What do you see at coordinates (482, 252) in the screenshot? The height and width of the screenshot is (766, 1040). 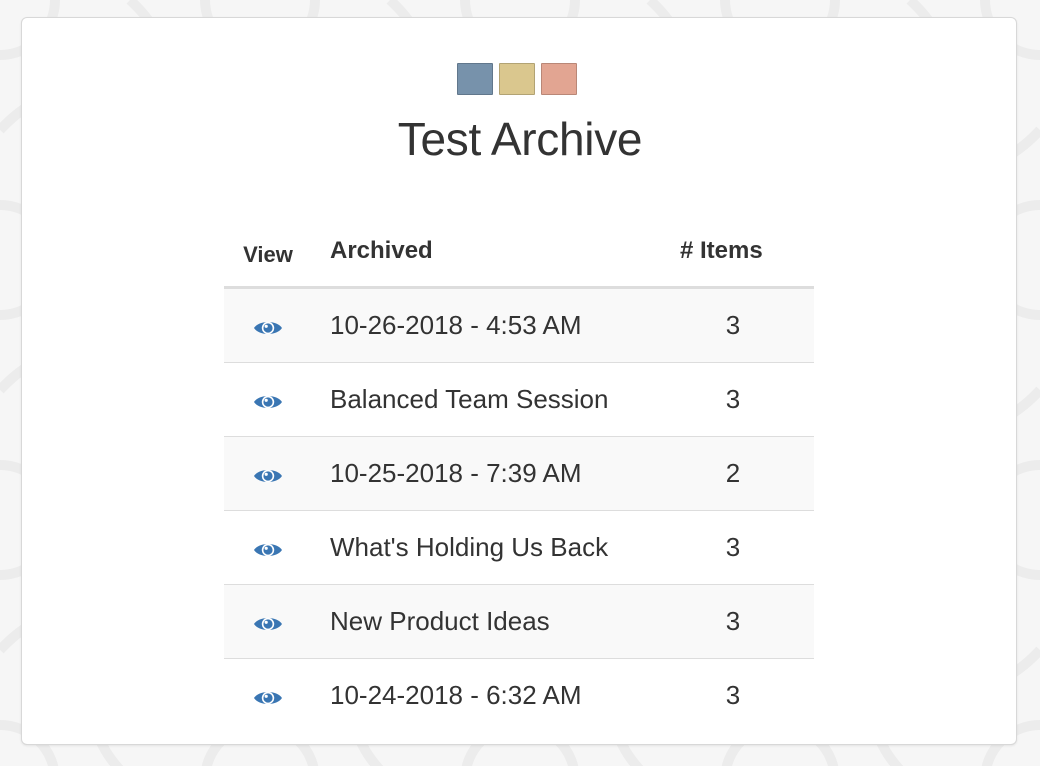 I see `column-header-archived: Archived` at bounding box center [482, 252].